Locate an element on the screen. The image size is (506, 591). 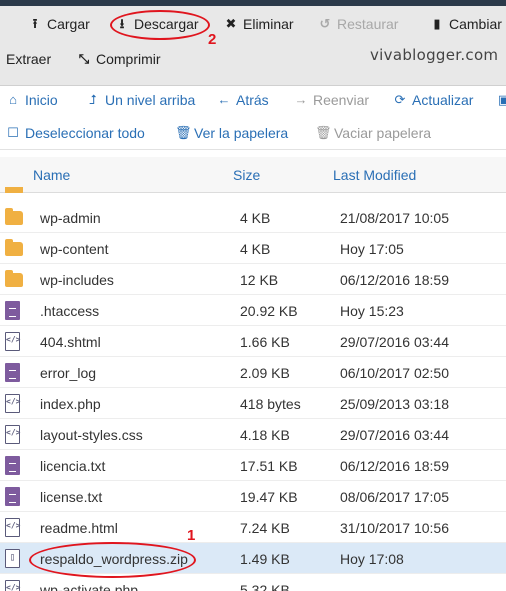
file-name: .htaccess is located at coordinates (69, 311).